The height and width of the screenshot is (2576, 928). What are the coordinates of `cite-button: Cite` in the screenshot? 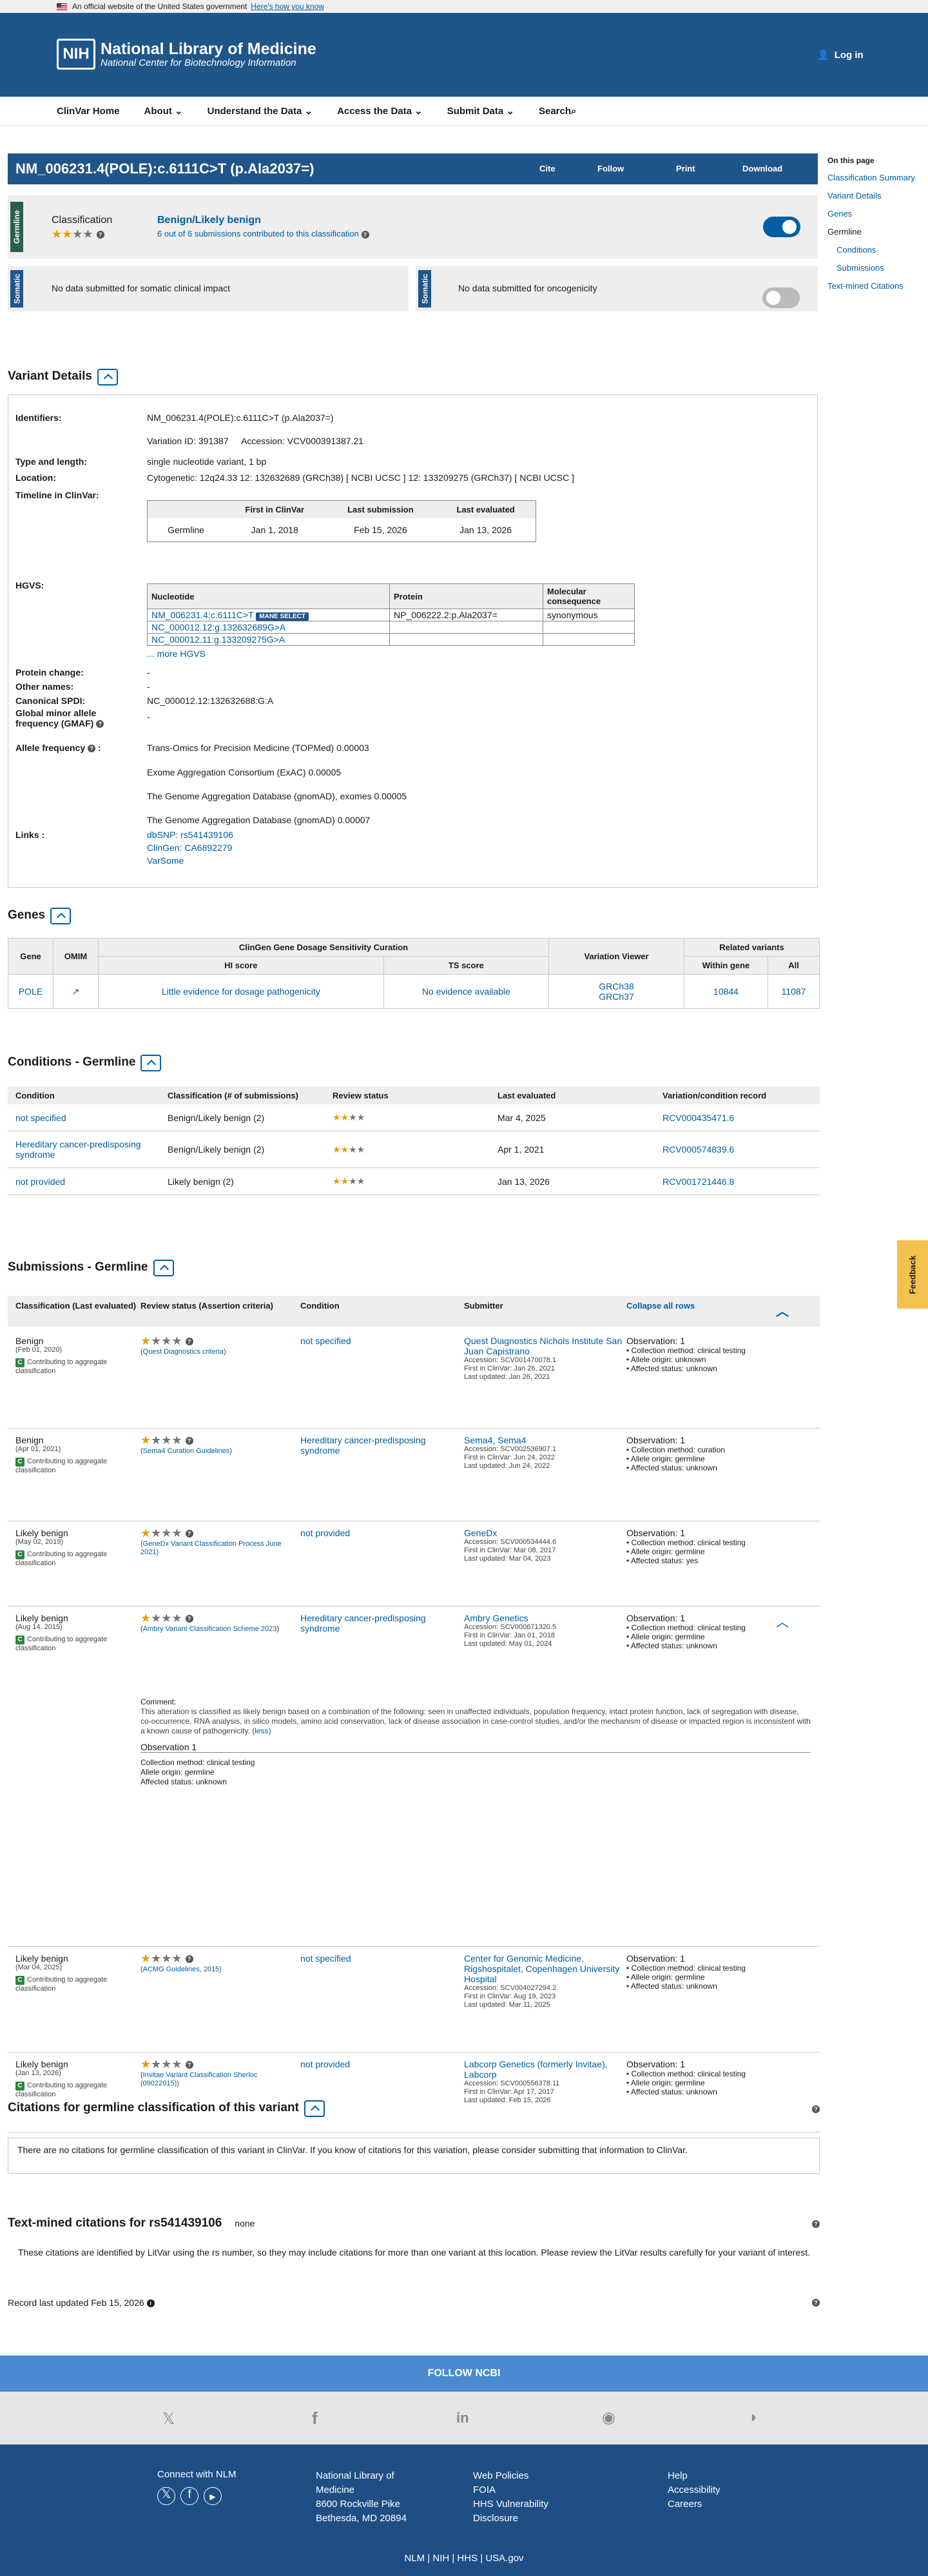 It's located at (547, 168).